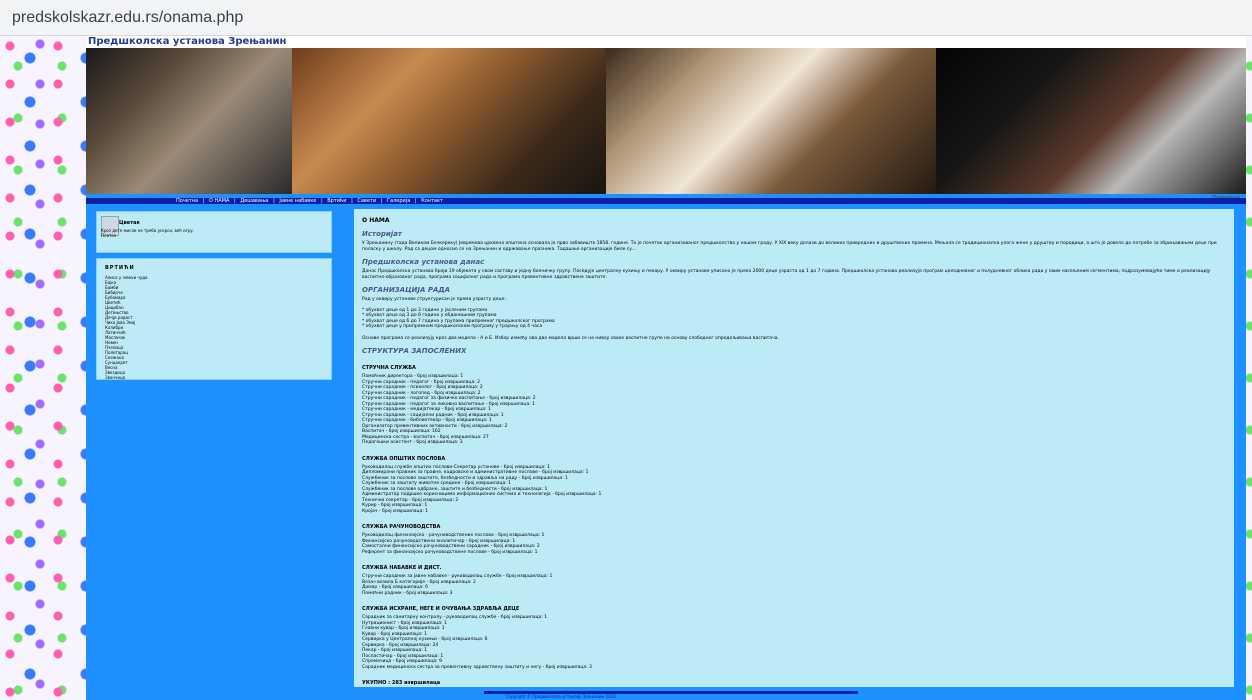 The width and height of the screenshot is (1252, 700). I want to click on browser-address-bar: predskolskazr.edu.rs/onama.php, so click(626, 18).